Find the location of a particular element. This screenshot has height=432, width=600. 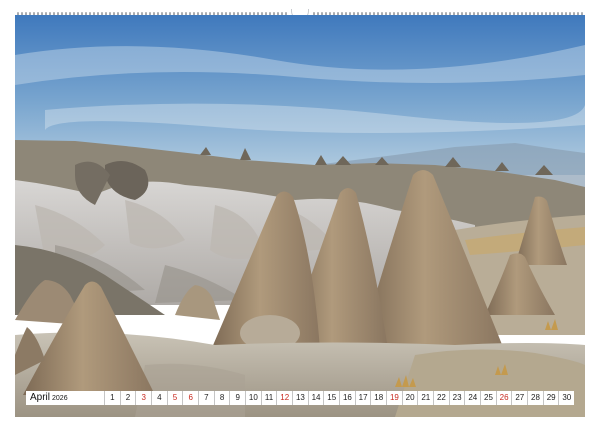

month-label: April 2026 is located at coordinates (65, 398).